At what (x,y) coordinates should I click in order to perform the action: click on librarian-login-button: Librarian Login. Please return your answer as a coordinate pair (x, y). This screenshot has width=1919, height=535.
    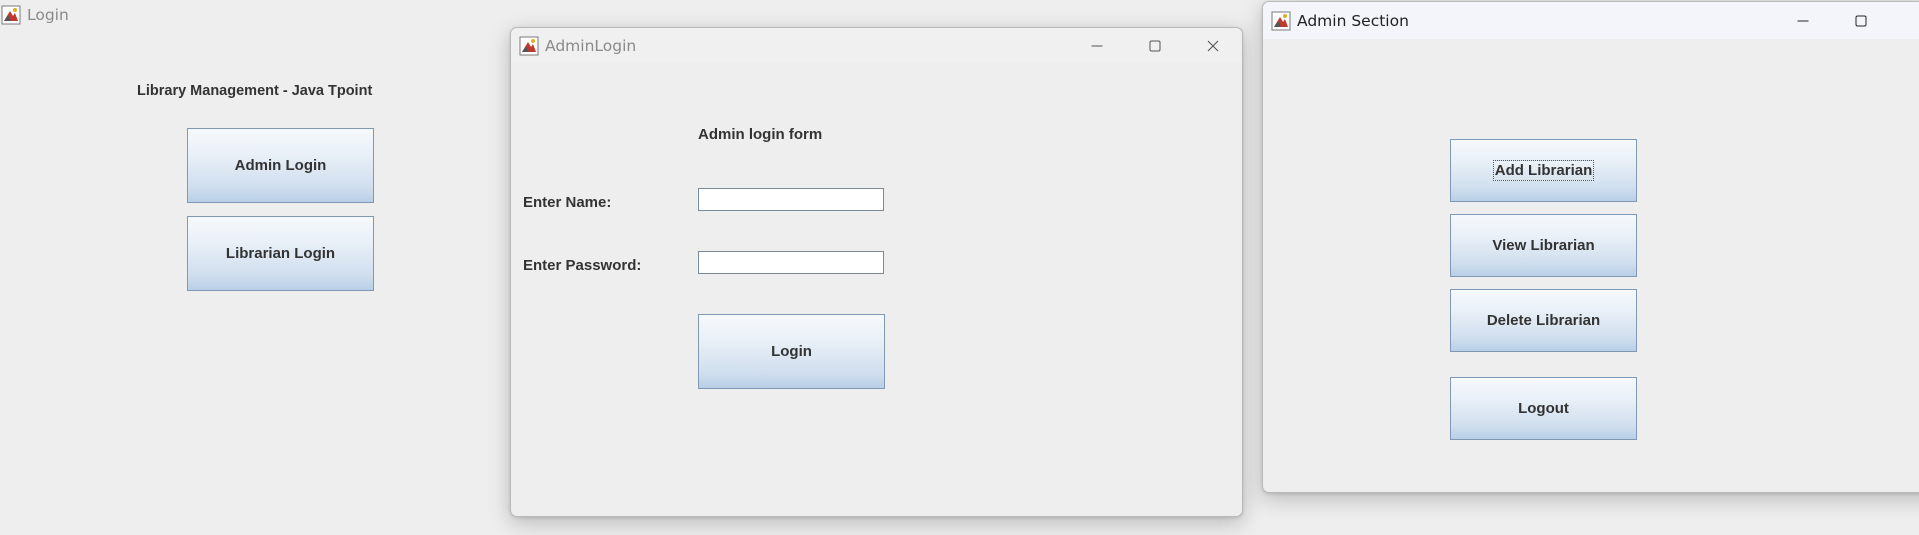
    Looking at the image, I should click on (280, 253).